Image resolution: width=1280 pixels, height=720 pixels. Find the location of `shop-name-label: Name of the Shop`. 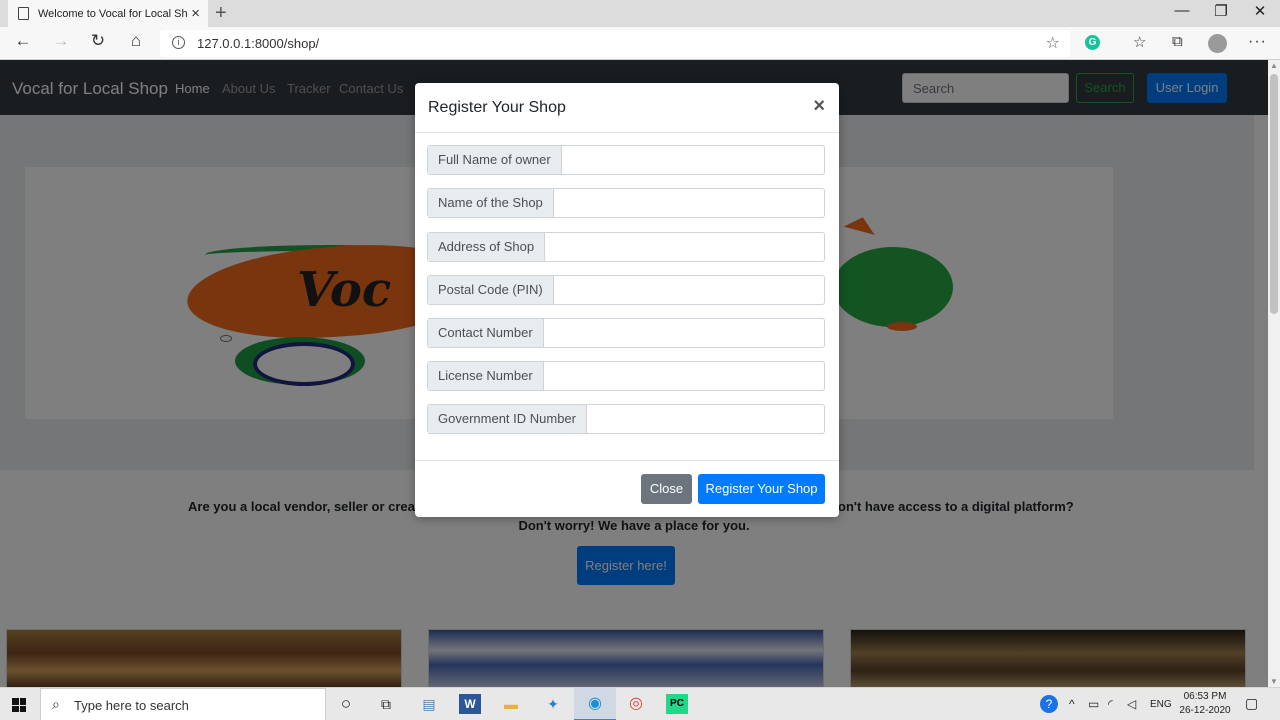

shop-name-label: Name of the Shop is located at coordinates (491, 203).